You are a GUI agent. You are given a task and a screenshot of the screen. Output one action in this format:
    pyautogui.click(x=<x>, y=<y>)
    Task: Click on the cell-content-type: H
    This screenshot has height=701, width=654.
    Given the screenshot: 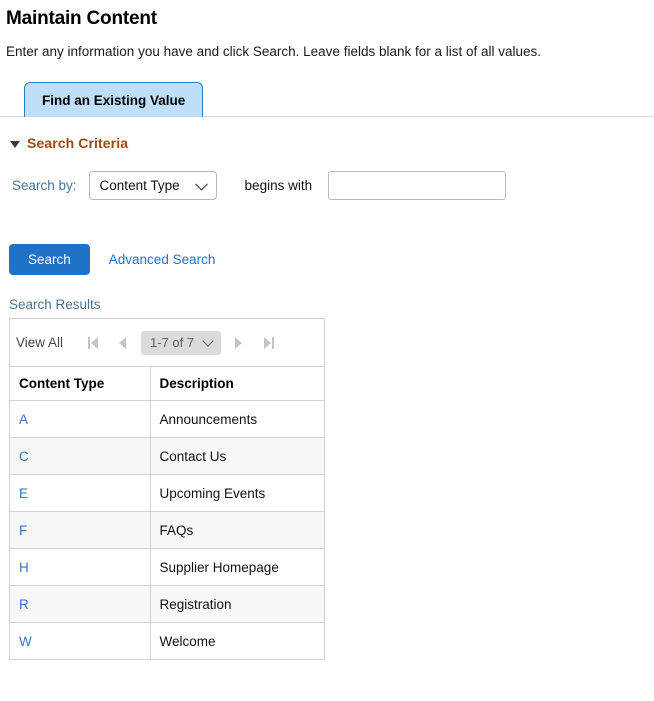 What is the action you would take?
    pyautogui.click(x=80, y=567)
    